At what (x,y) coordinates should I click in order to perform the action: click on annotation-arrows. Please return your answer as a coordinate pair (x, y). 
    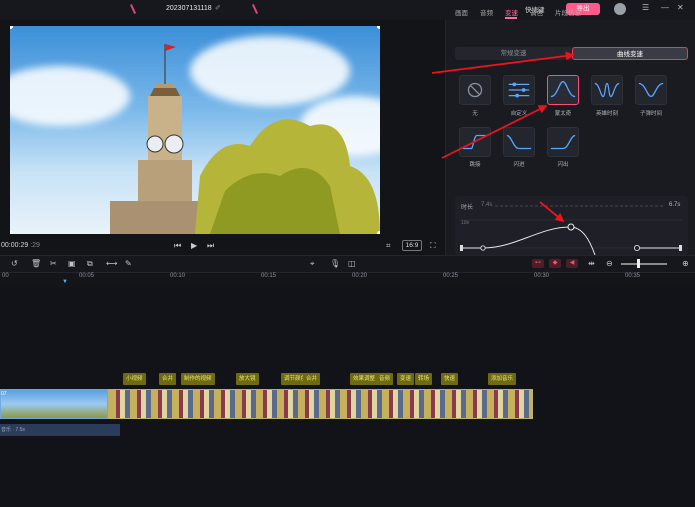
    Looking at the image, I should click on (503, 137).